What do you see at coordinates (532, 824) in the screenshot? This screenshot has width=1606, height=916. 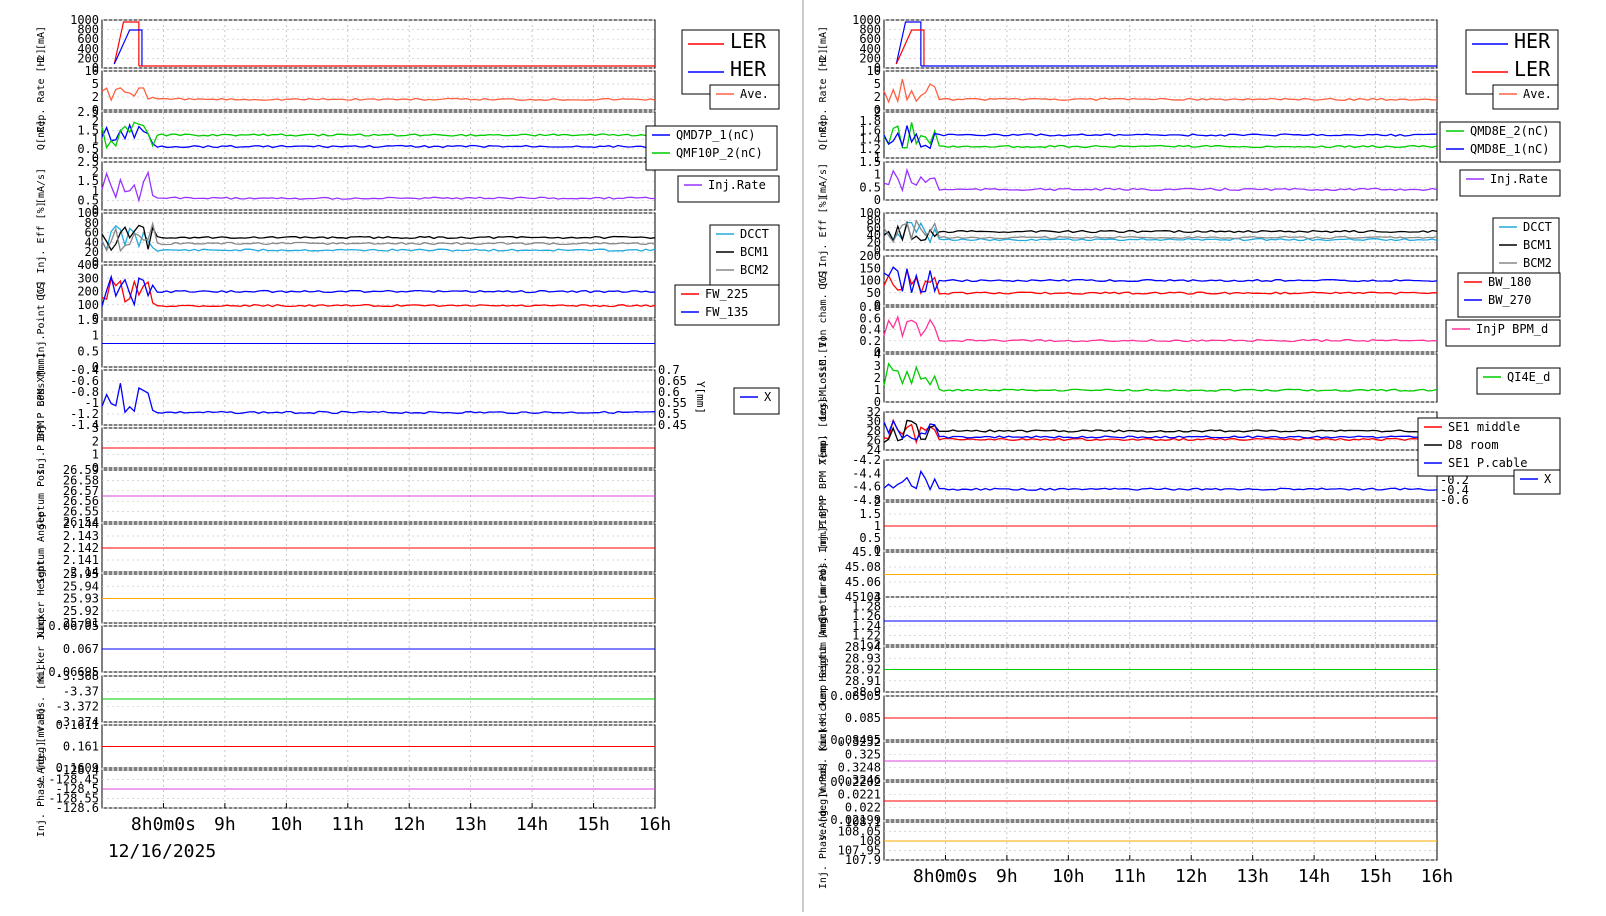 I see `x-tick-label: 14h` at bounding box center [532, 824].